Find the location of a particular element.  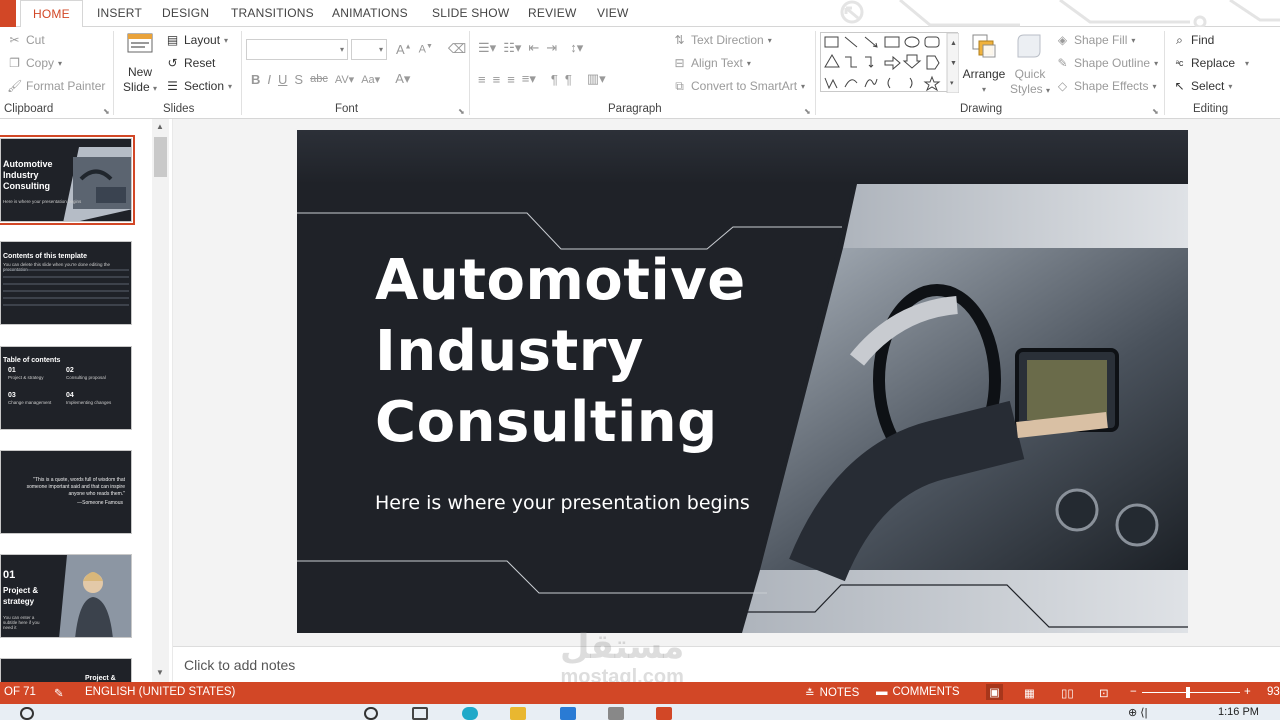

shape-outline-button: ✎ Shape Outline ▾ is located at coordinates (1106, 63).